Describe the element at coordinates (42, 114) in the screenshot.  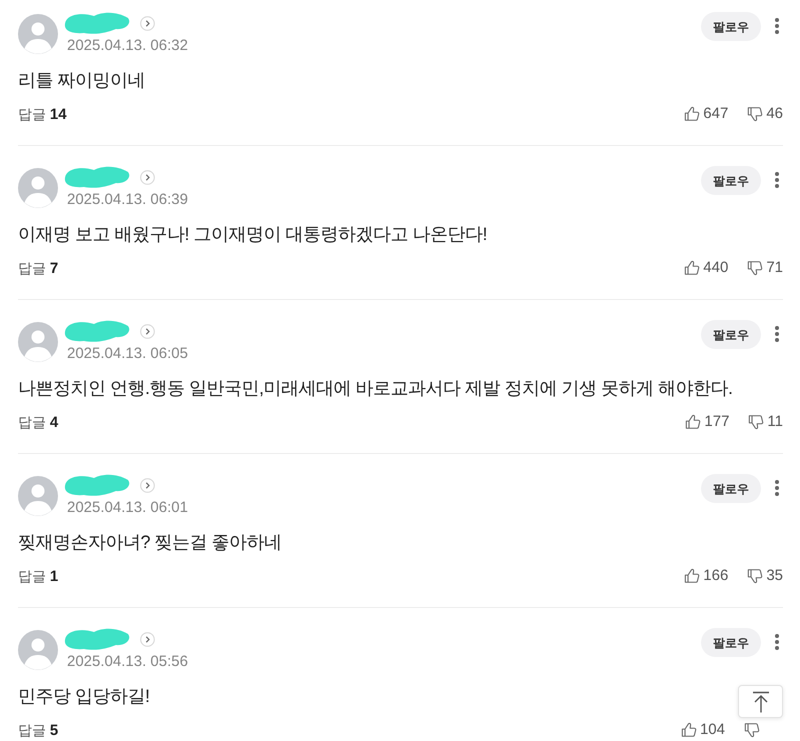
I see `replies-button: 답글 14` at that location.